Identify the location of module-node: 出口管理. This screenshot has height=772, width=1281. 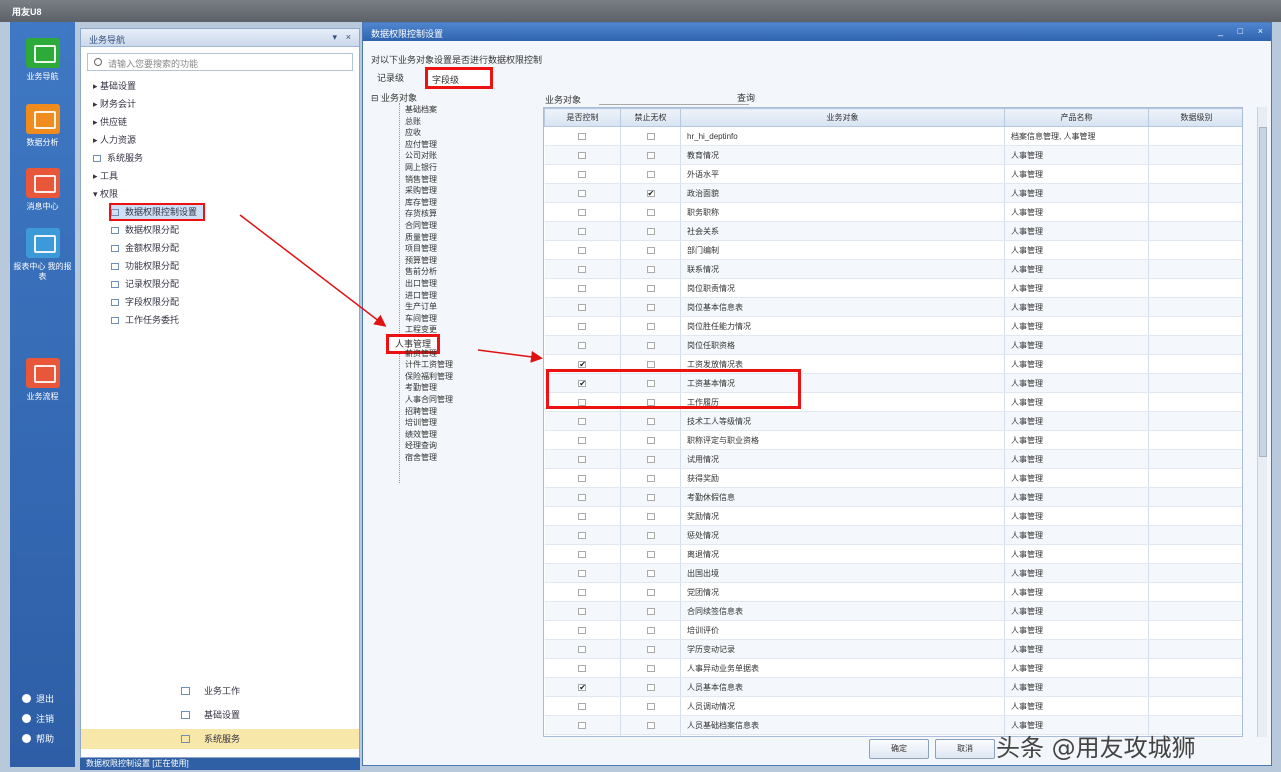
(421, 284).